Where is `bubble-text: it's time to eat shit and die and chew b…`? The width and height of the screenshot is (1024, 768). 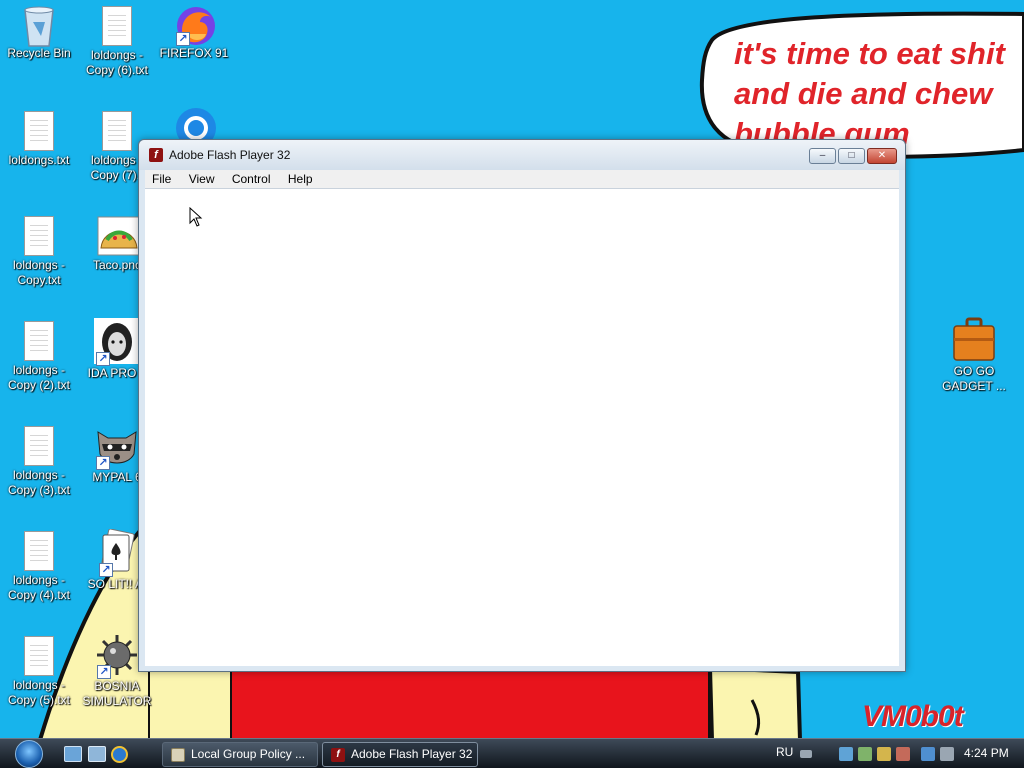
bubble-text: it's time to eat shit and die and chew b… is located at coordinates (879, 94).